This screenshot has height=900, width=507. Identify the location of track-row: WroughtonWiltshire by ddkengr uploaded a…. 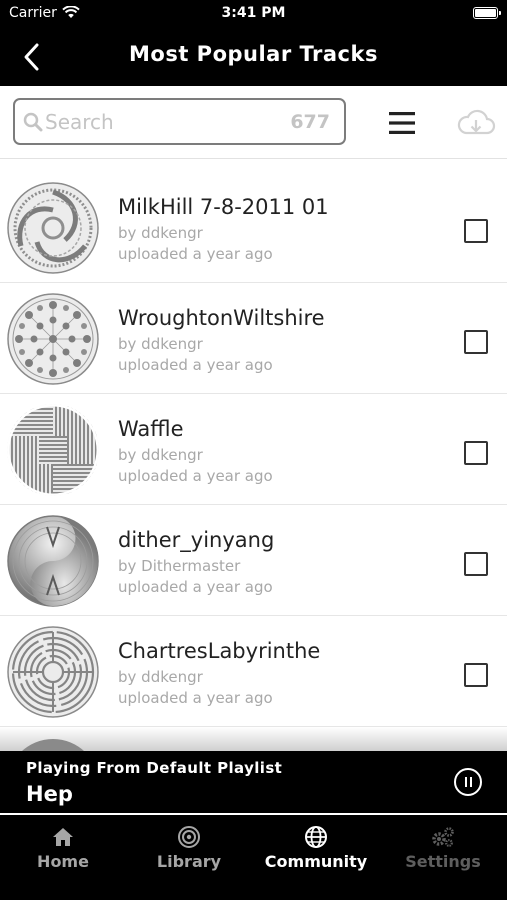
(253, 338).